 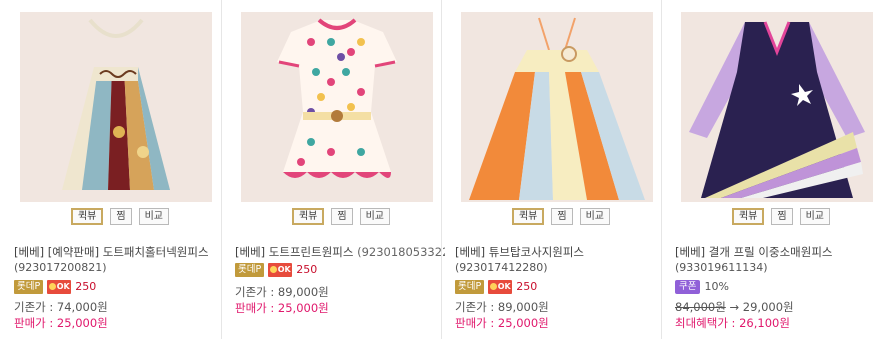 I want to click on product-title-text: [베베] 도트프린트원피스, so click(x=294, y=252).